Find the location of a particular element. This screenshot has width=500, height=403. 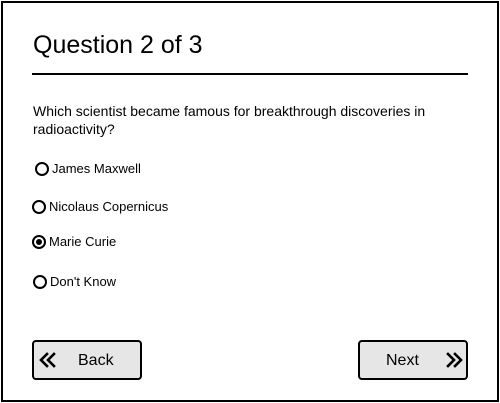

back-button-label: Back is located at coordinates (96, 360).